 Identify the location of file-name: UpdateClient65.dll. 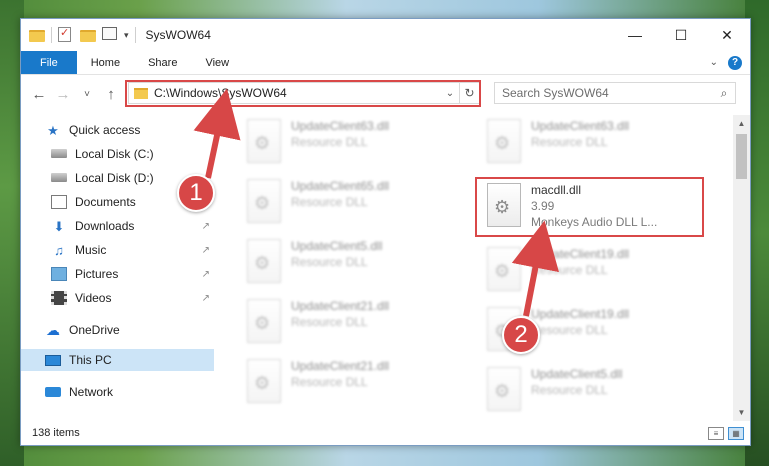
(340, 186).